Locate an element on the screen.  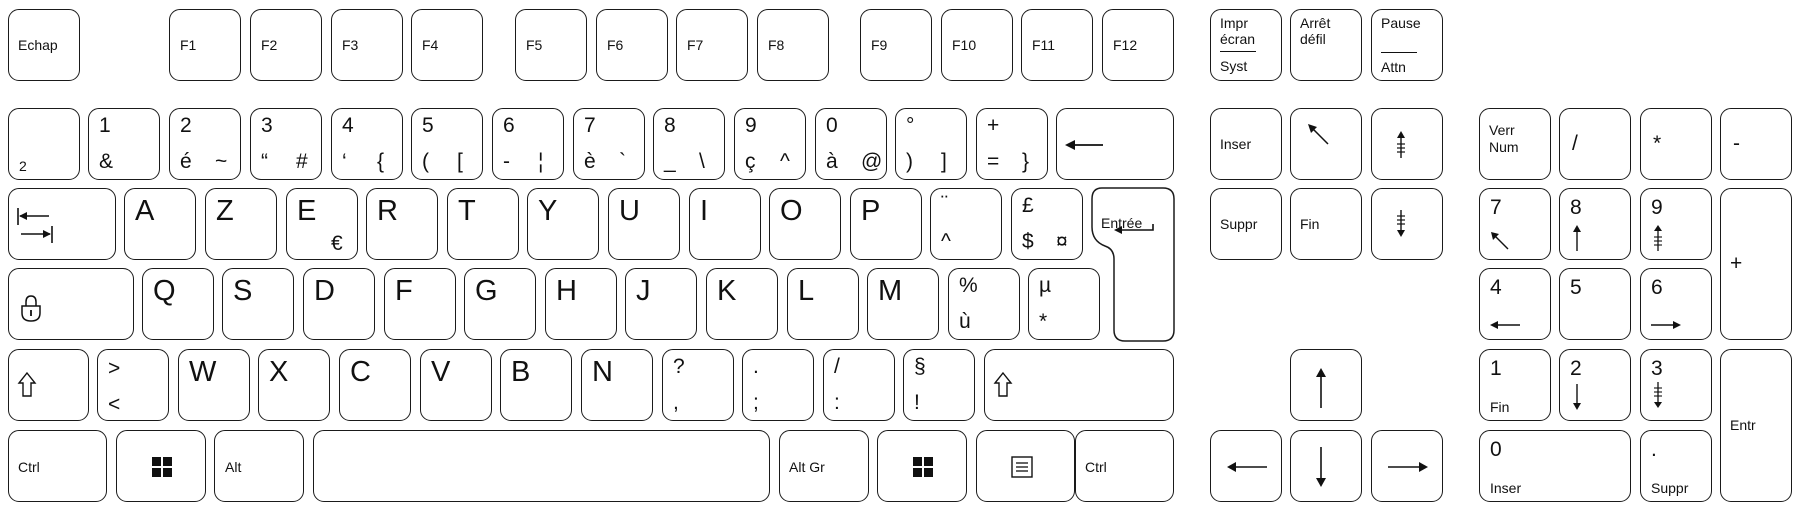
key-tab is located at coordinates (62, 224).